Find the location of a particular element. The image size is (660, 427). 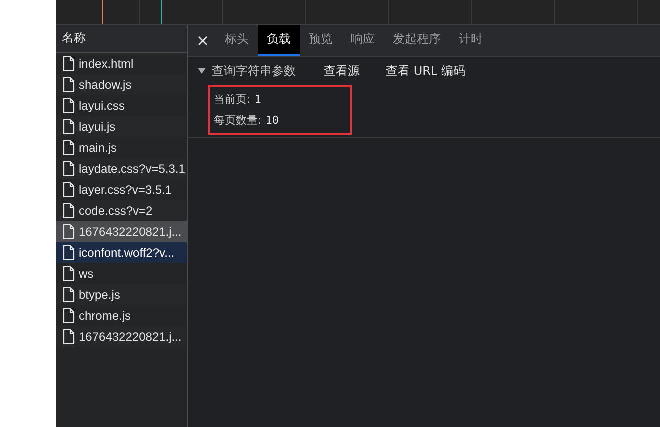

expand-triangle-icon is located at coordinates (202, 71).